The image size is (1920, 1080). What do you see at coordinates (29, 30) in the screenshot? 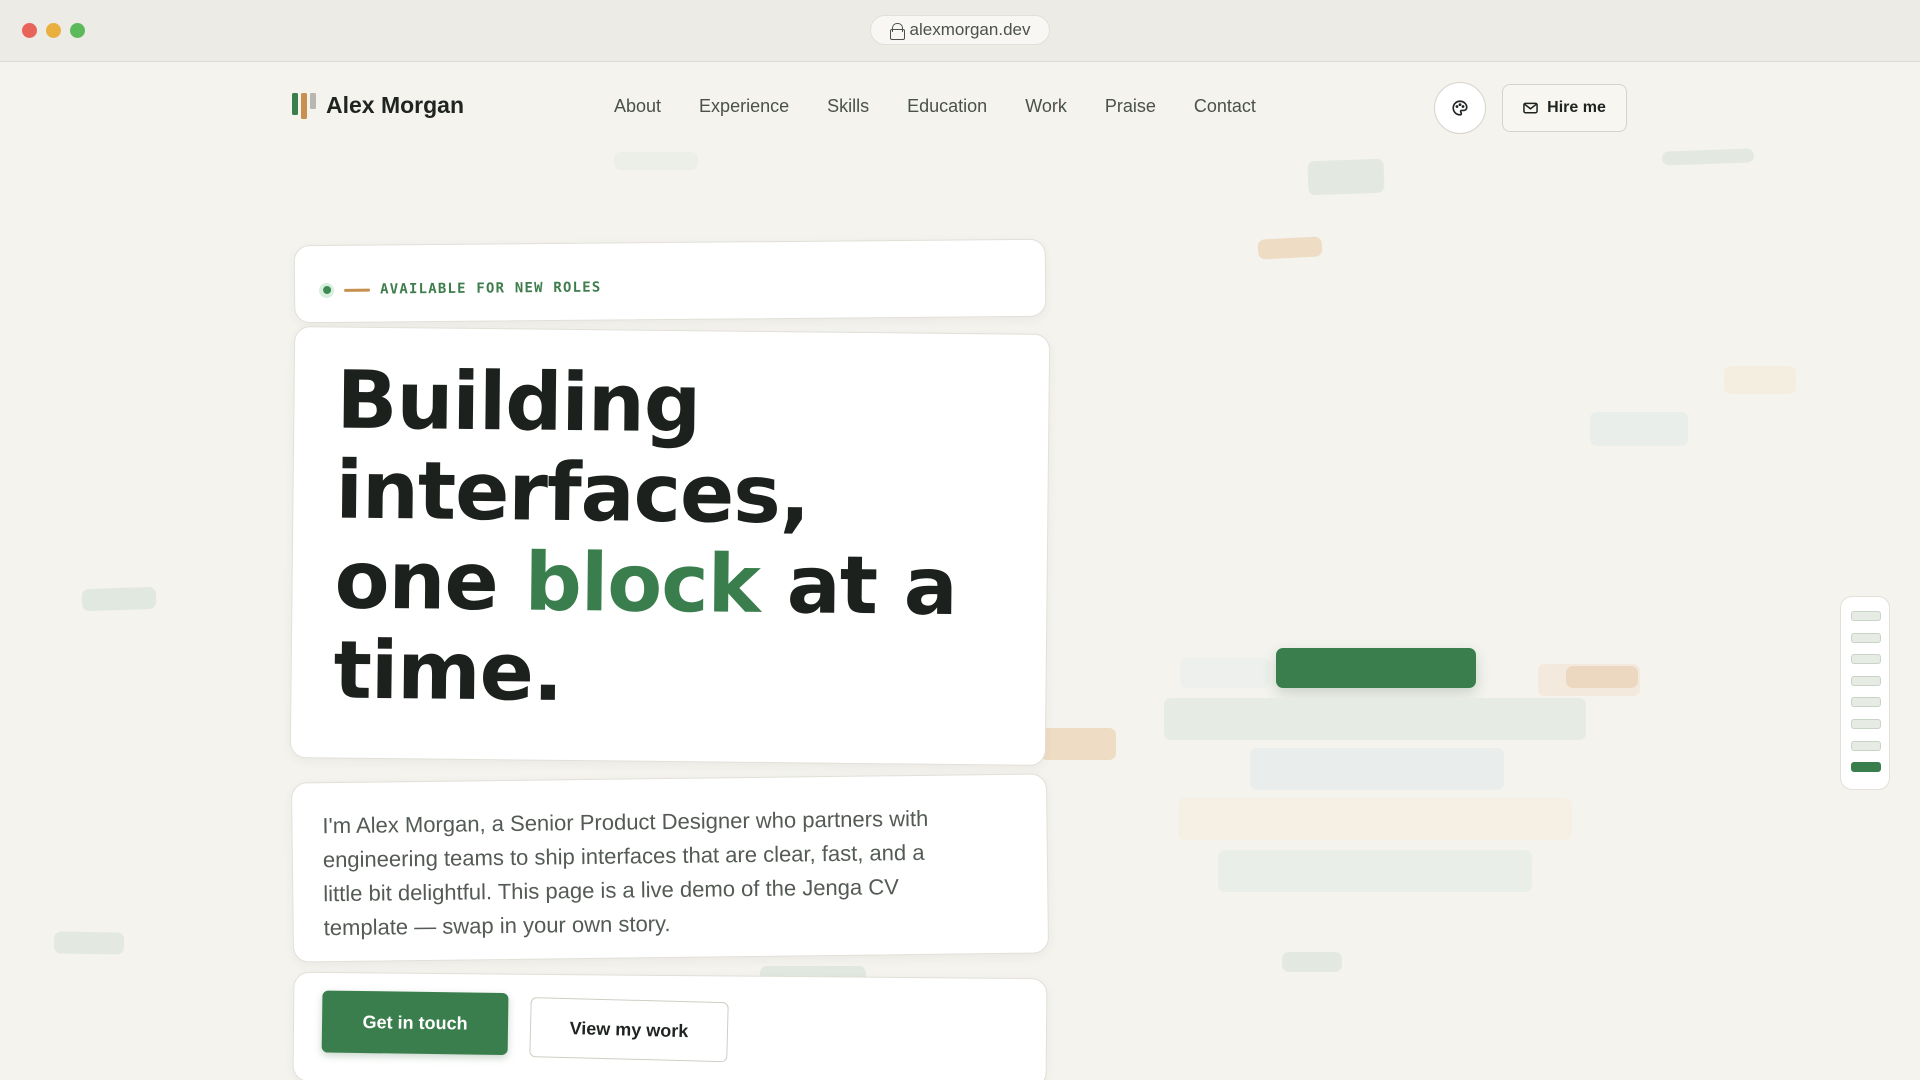
I see `close-window-button` at bounding box center [29, 30].